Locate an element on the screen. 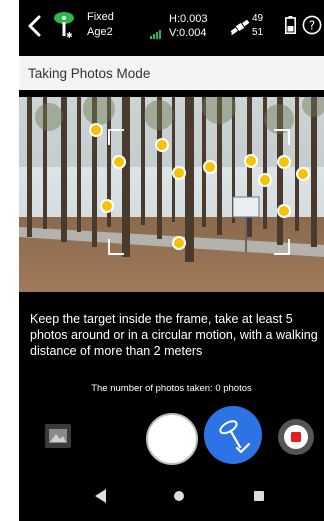 This screenshot has width=324, height=521. horizontal-precision: H:0.003 is located at coordinates (188, 19).